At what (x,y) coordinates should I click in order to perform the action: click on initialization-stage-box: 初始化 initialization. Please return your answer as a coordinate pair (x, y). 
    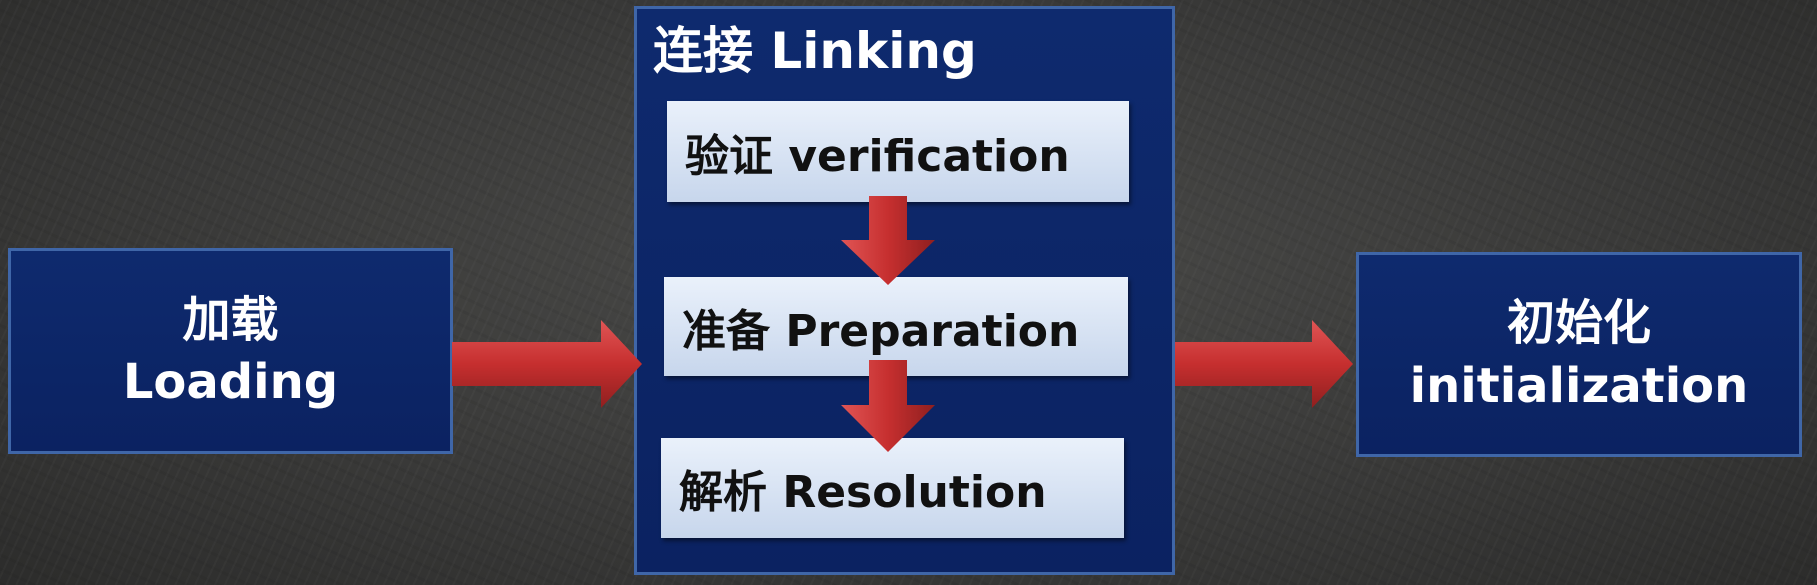
    Looking at the image, I should click on (1579, 354).